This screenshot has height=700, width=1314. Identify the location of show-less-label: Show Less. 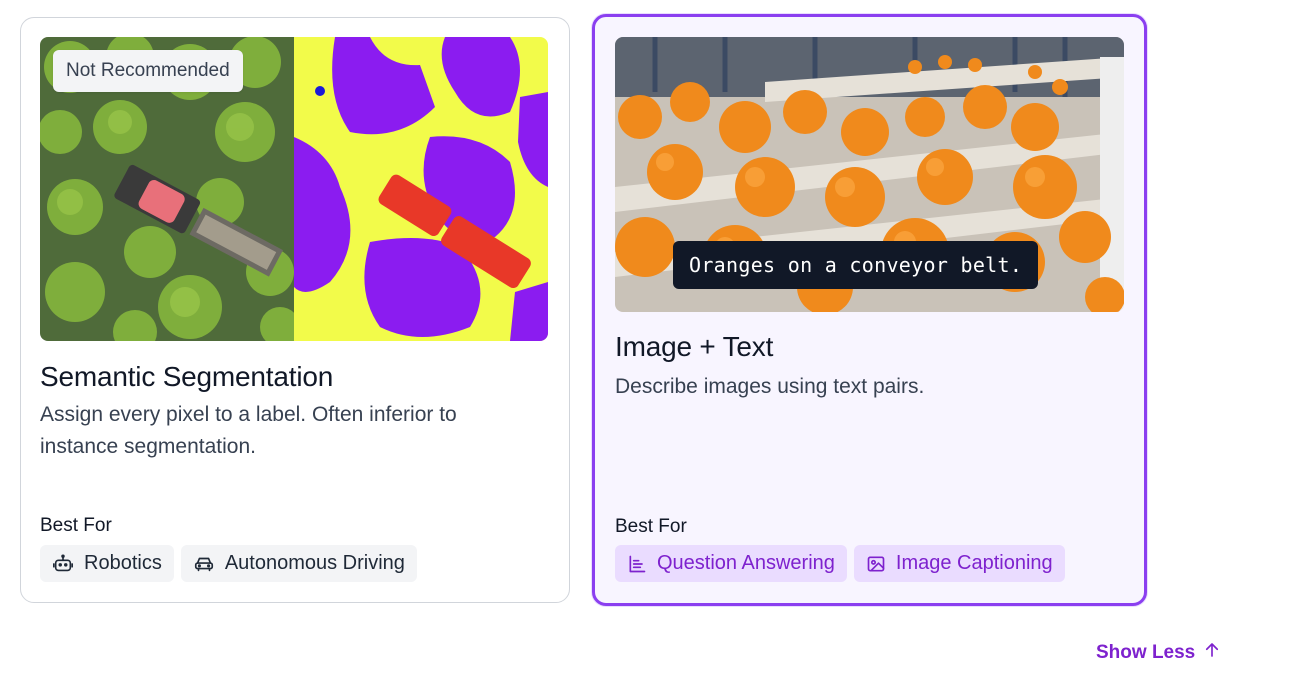
(1146, 652).